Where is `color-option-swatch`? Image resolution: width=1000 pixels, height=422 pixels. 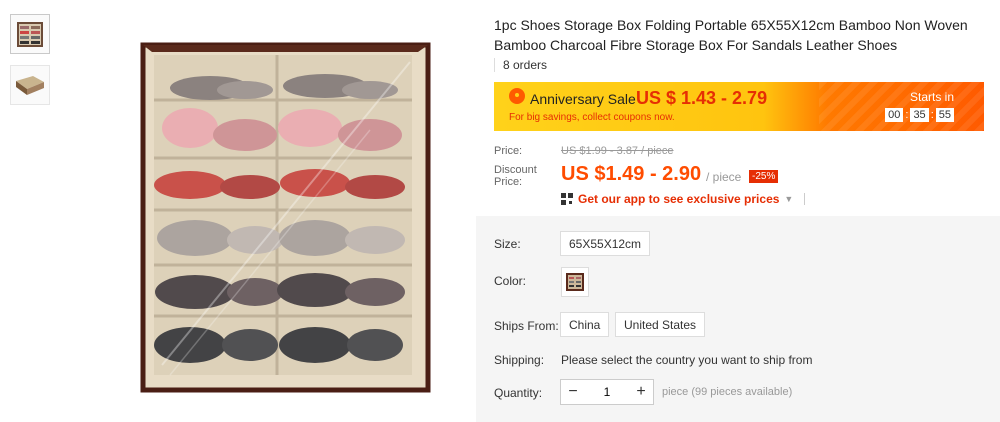
color-option-swatch is located at coordinates (575, 282).